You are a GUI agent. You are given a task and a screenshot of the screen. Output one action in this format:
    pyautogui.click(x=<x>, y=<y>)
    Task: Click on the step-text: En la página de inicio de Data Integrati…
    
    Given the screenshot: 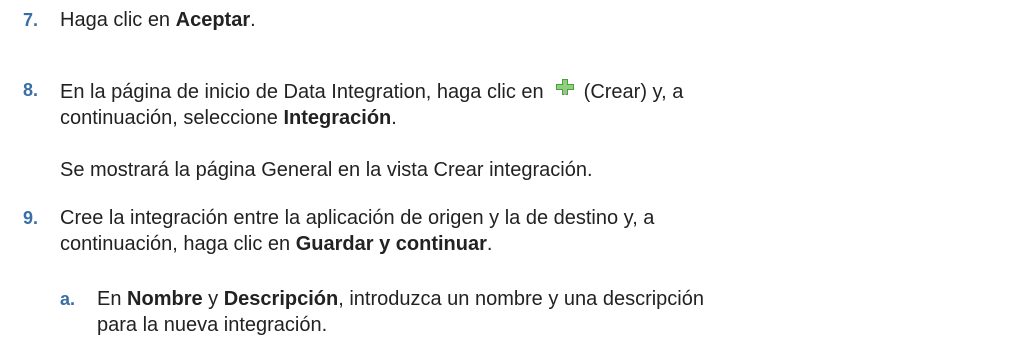 What is the action you would take?
    pyautogui.click(x=380, y=104)
    